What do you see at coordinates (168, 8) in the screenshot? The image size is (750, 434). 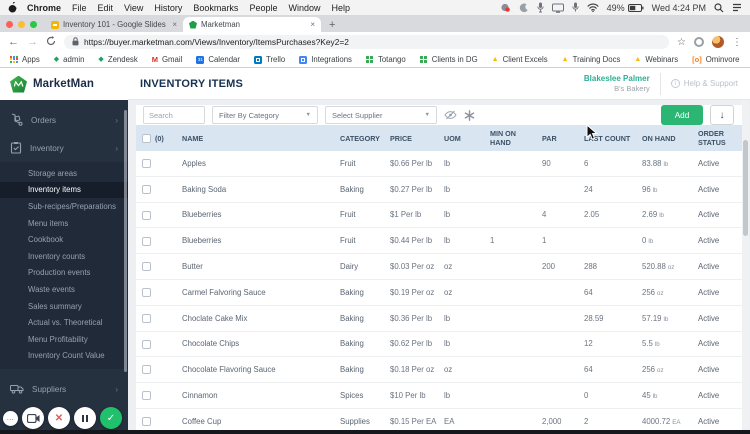 I see `menu-history: History` at bounding box center [168, 8].